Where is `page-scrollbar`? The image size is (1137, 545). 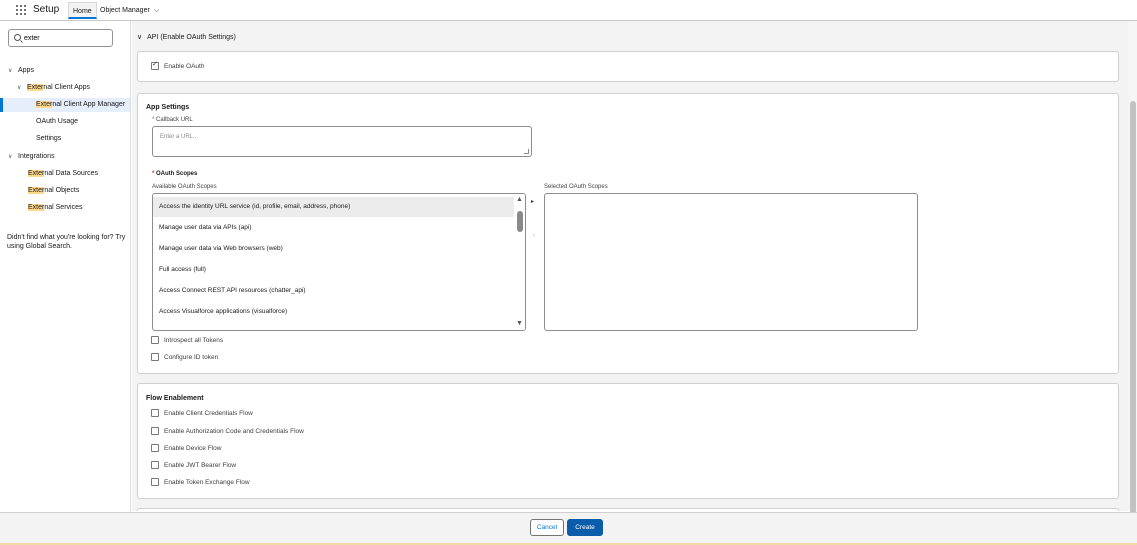
page-scrollbar is located at coordinates (1133, 271).